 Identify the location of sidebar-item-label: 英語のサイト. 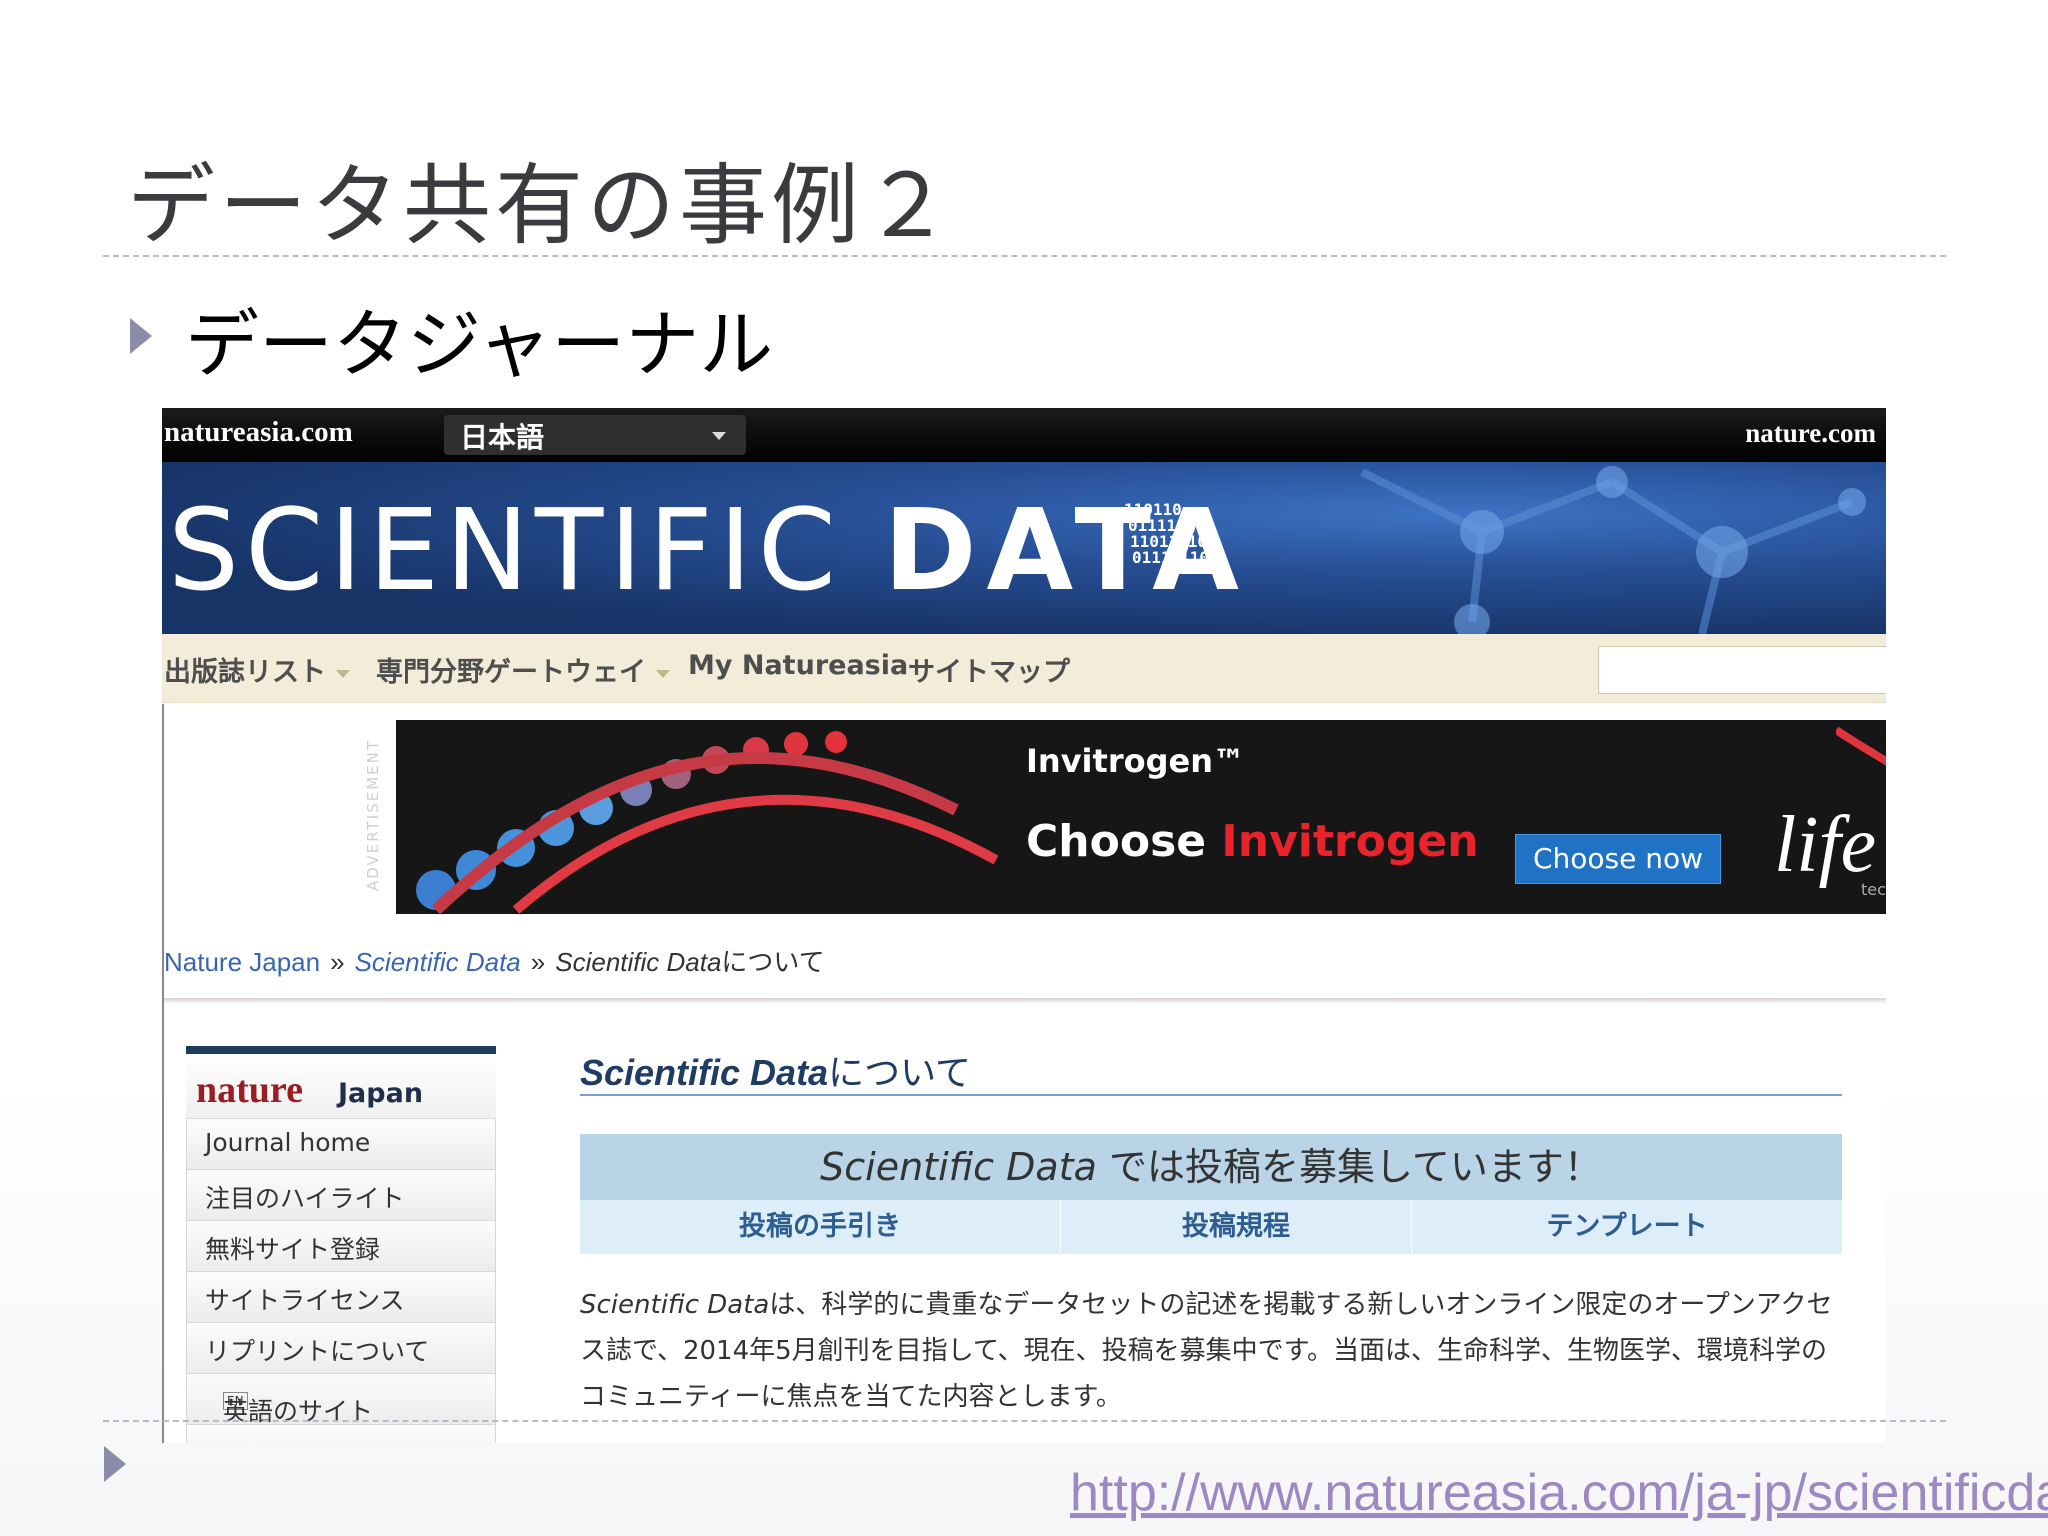
(298, 1411).